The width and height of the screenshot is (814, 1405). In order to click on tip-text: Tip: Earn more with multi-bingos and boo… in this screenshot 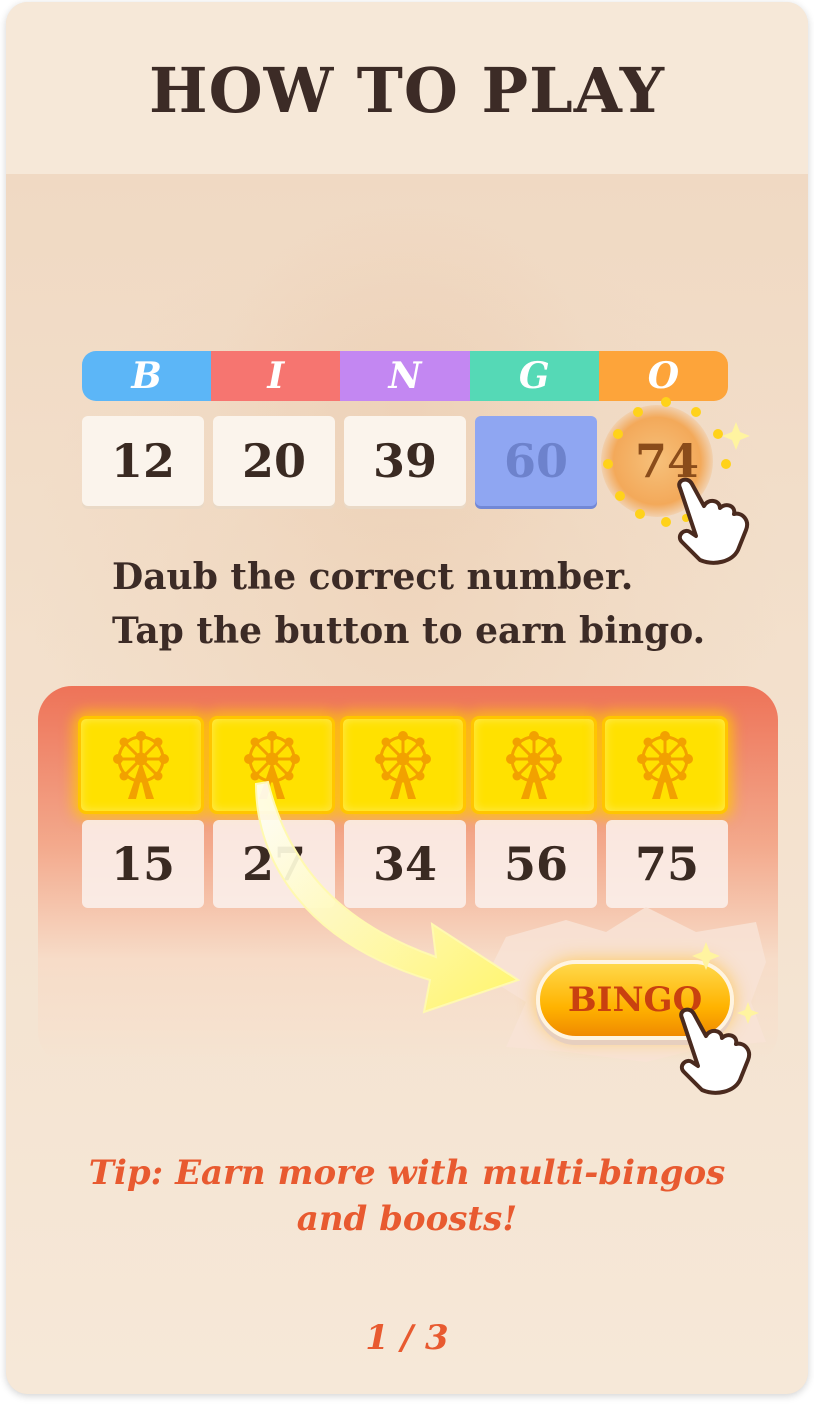, I will do `click(407, 1196)`.